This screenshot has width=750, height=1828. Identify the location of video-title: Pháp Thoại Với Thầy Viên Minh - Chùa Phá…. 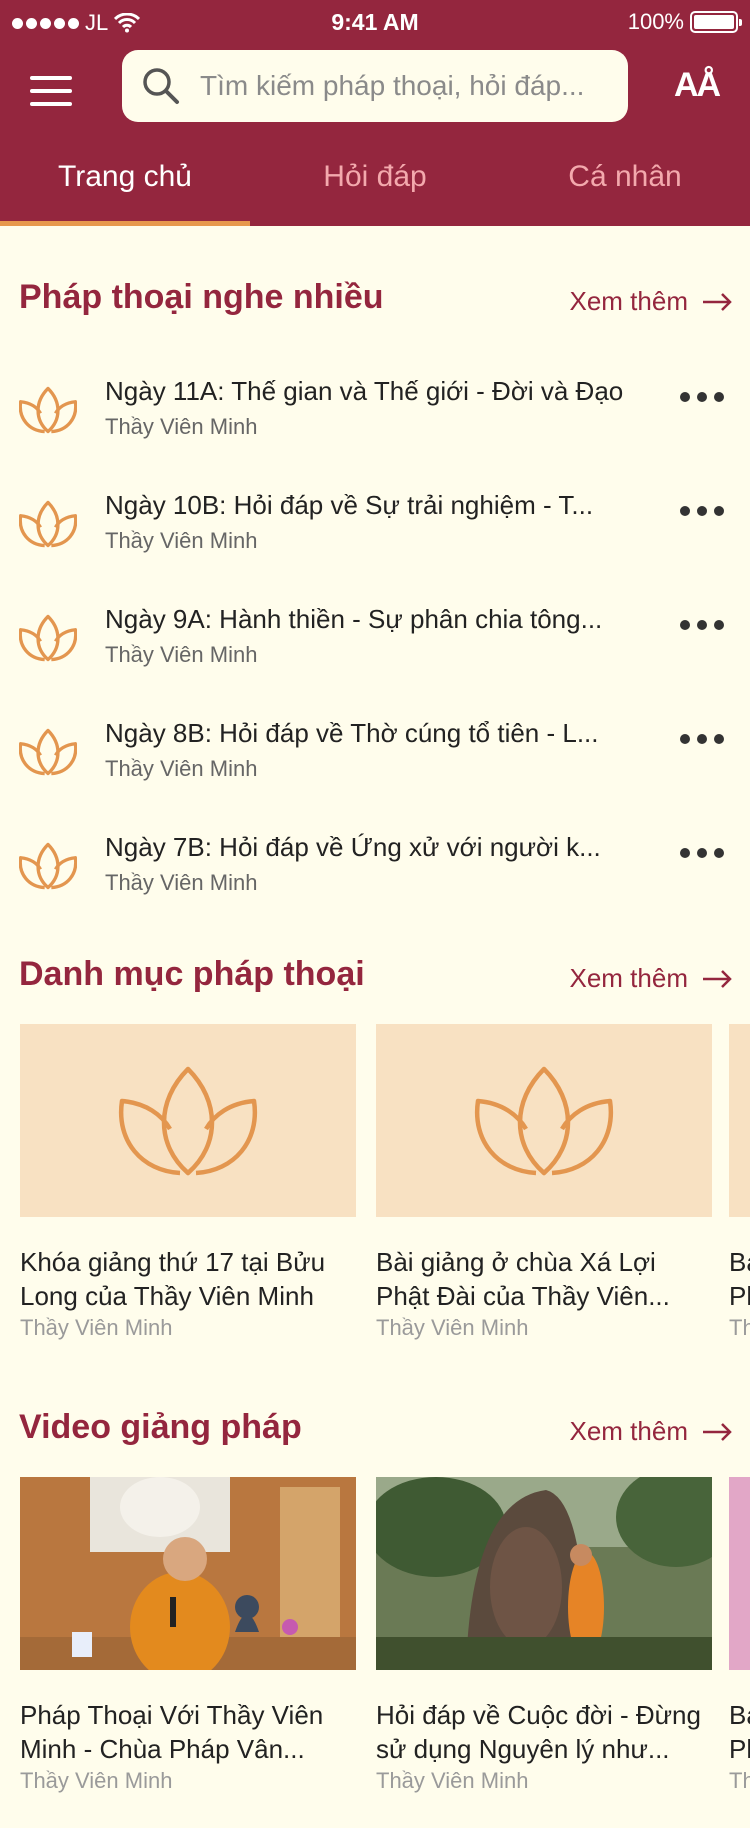
(172, 1732).